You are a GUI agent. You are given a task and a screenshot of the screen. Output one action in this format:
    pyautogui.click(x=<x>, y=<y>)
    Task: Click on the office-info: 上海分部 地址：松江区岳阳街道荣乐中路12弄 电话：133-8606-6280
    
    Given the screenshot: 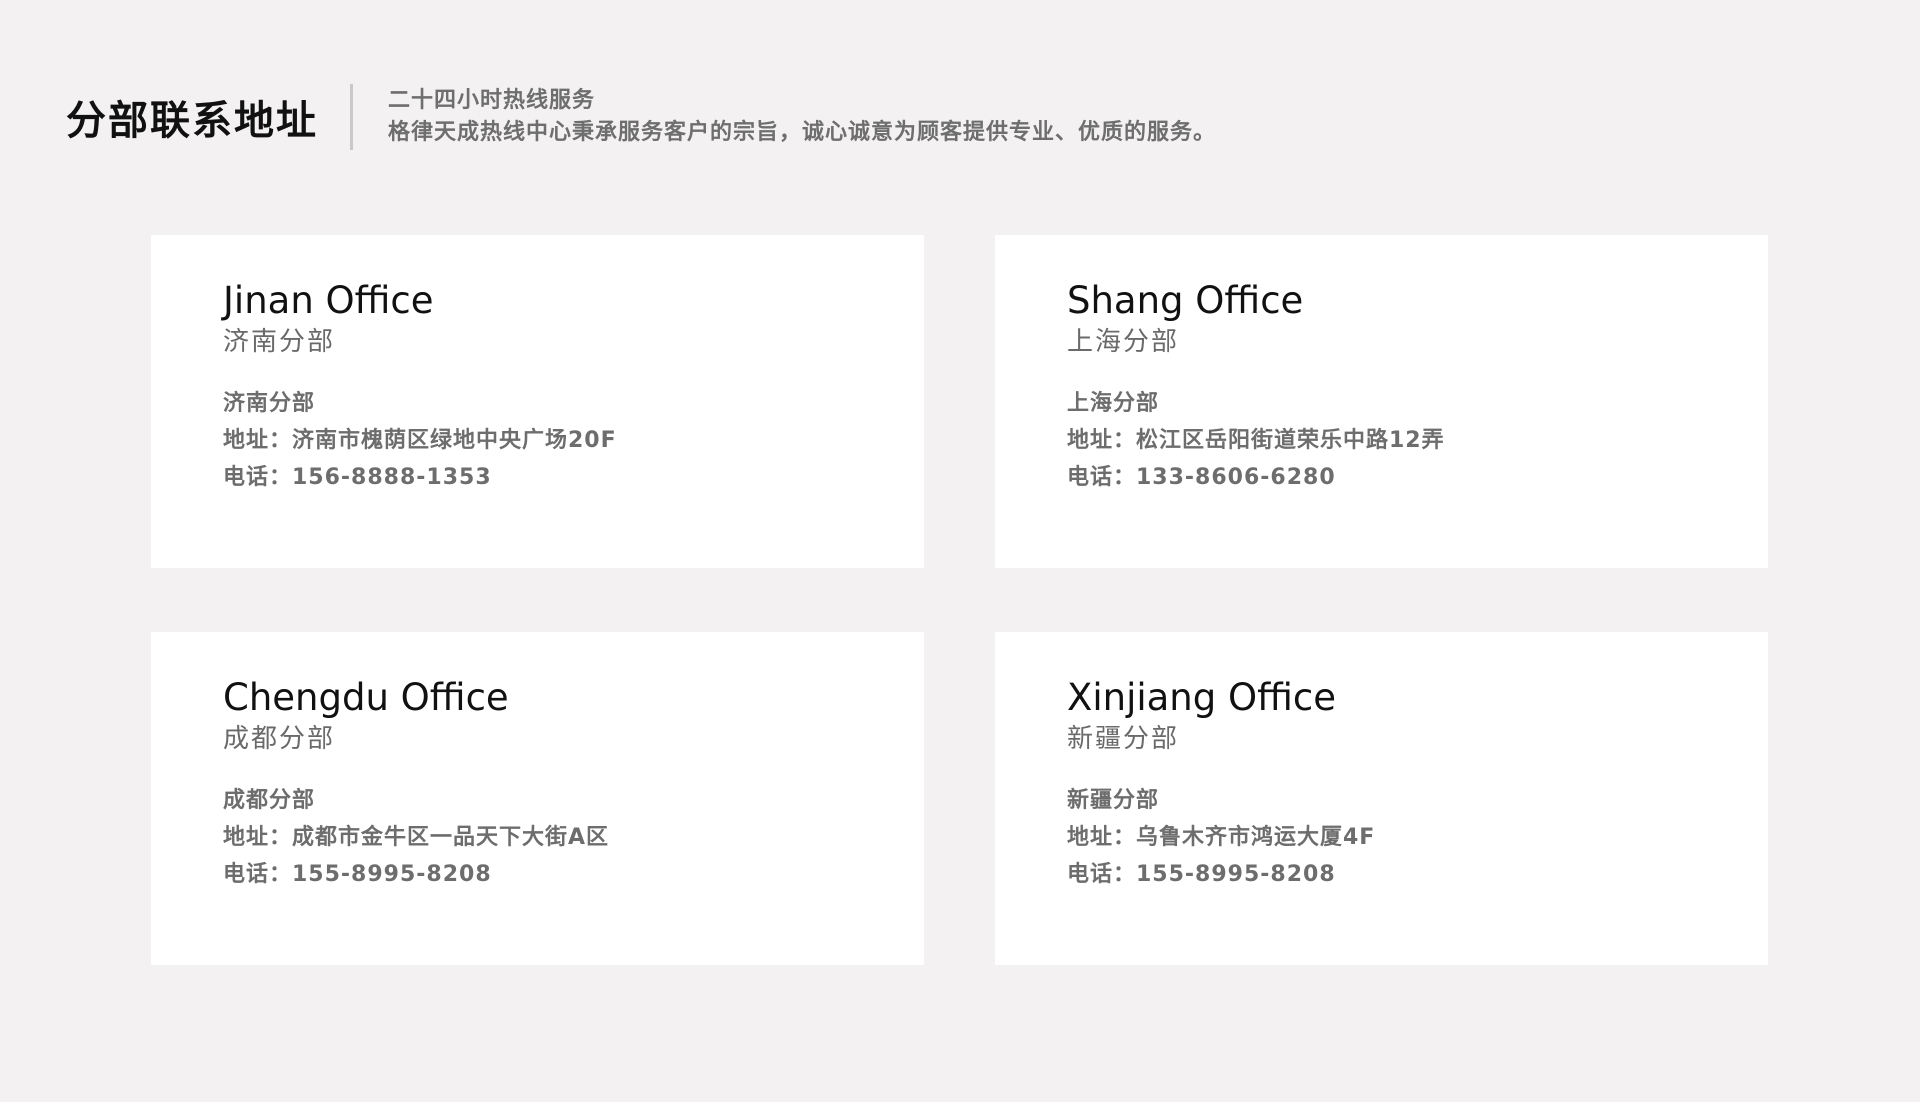 What is the action you would take?
    pyautogui.click(x=1417, y=440)
    